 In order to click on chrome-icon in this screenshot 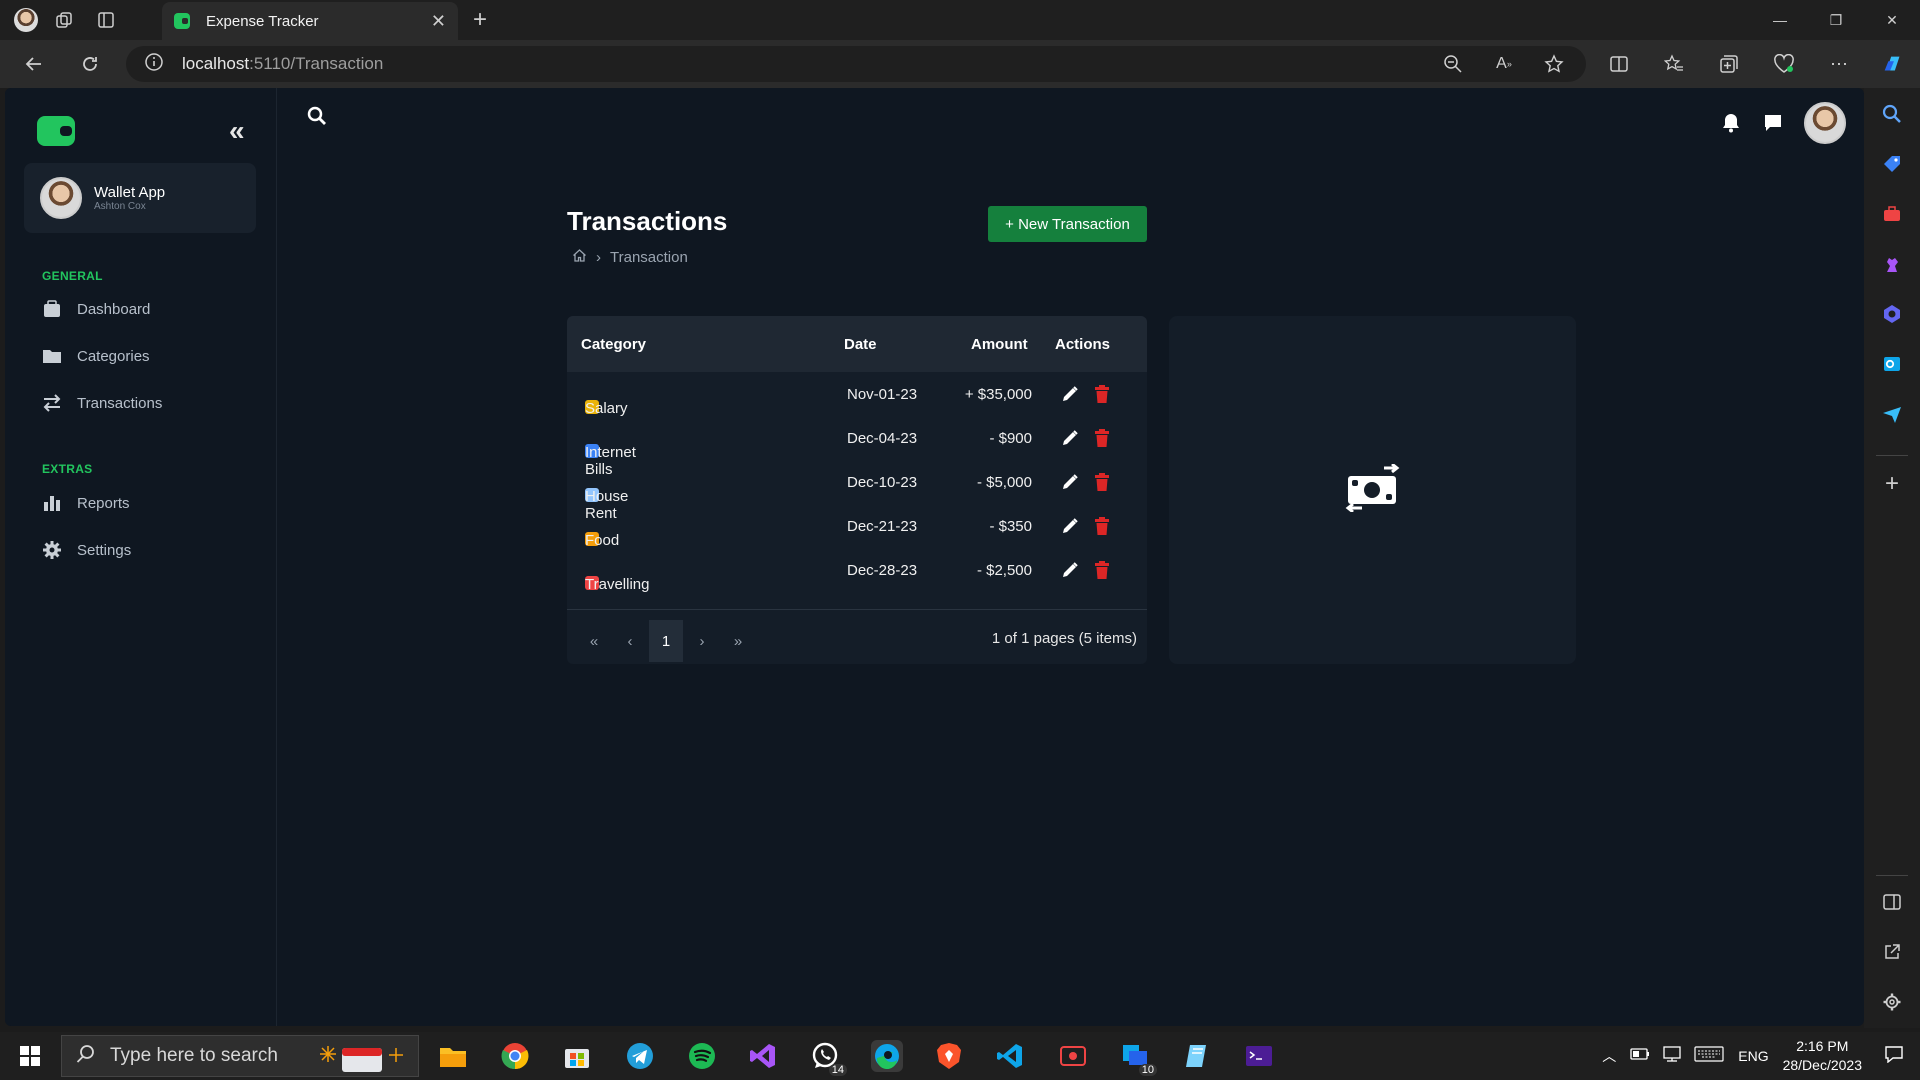, I will do `click(515, 1056)`.